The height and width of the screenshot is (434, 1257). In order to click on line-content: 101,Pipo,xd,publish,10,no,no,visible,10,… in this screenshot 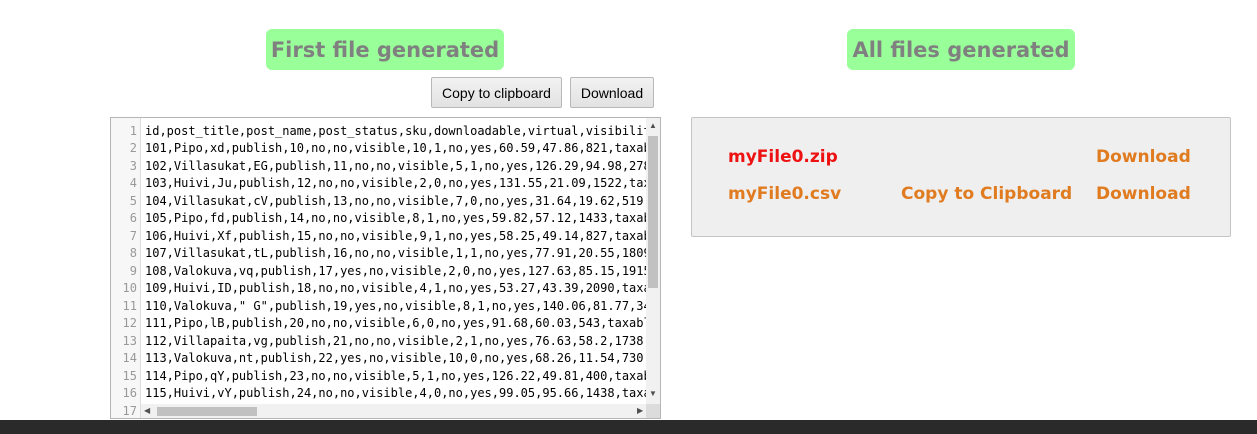, I will do `click(396, 148)`.